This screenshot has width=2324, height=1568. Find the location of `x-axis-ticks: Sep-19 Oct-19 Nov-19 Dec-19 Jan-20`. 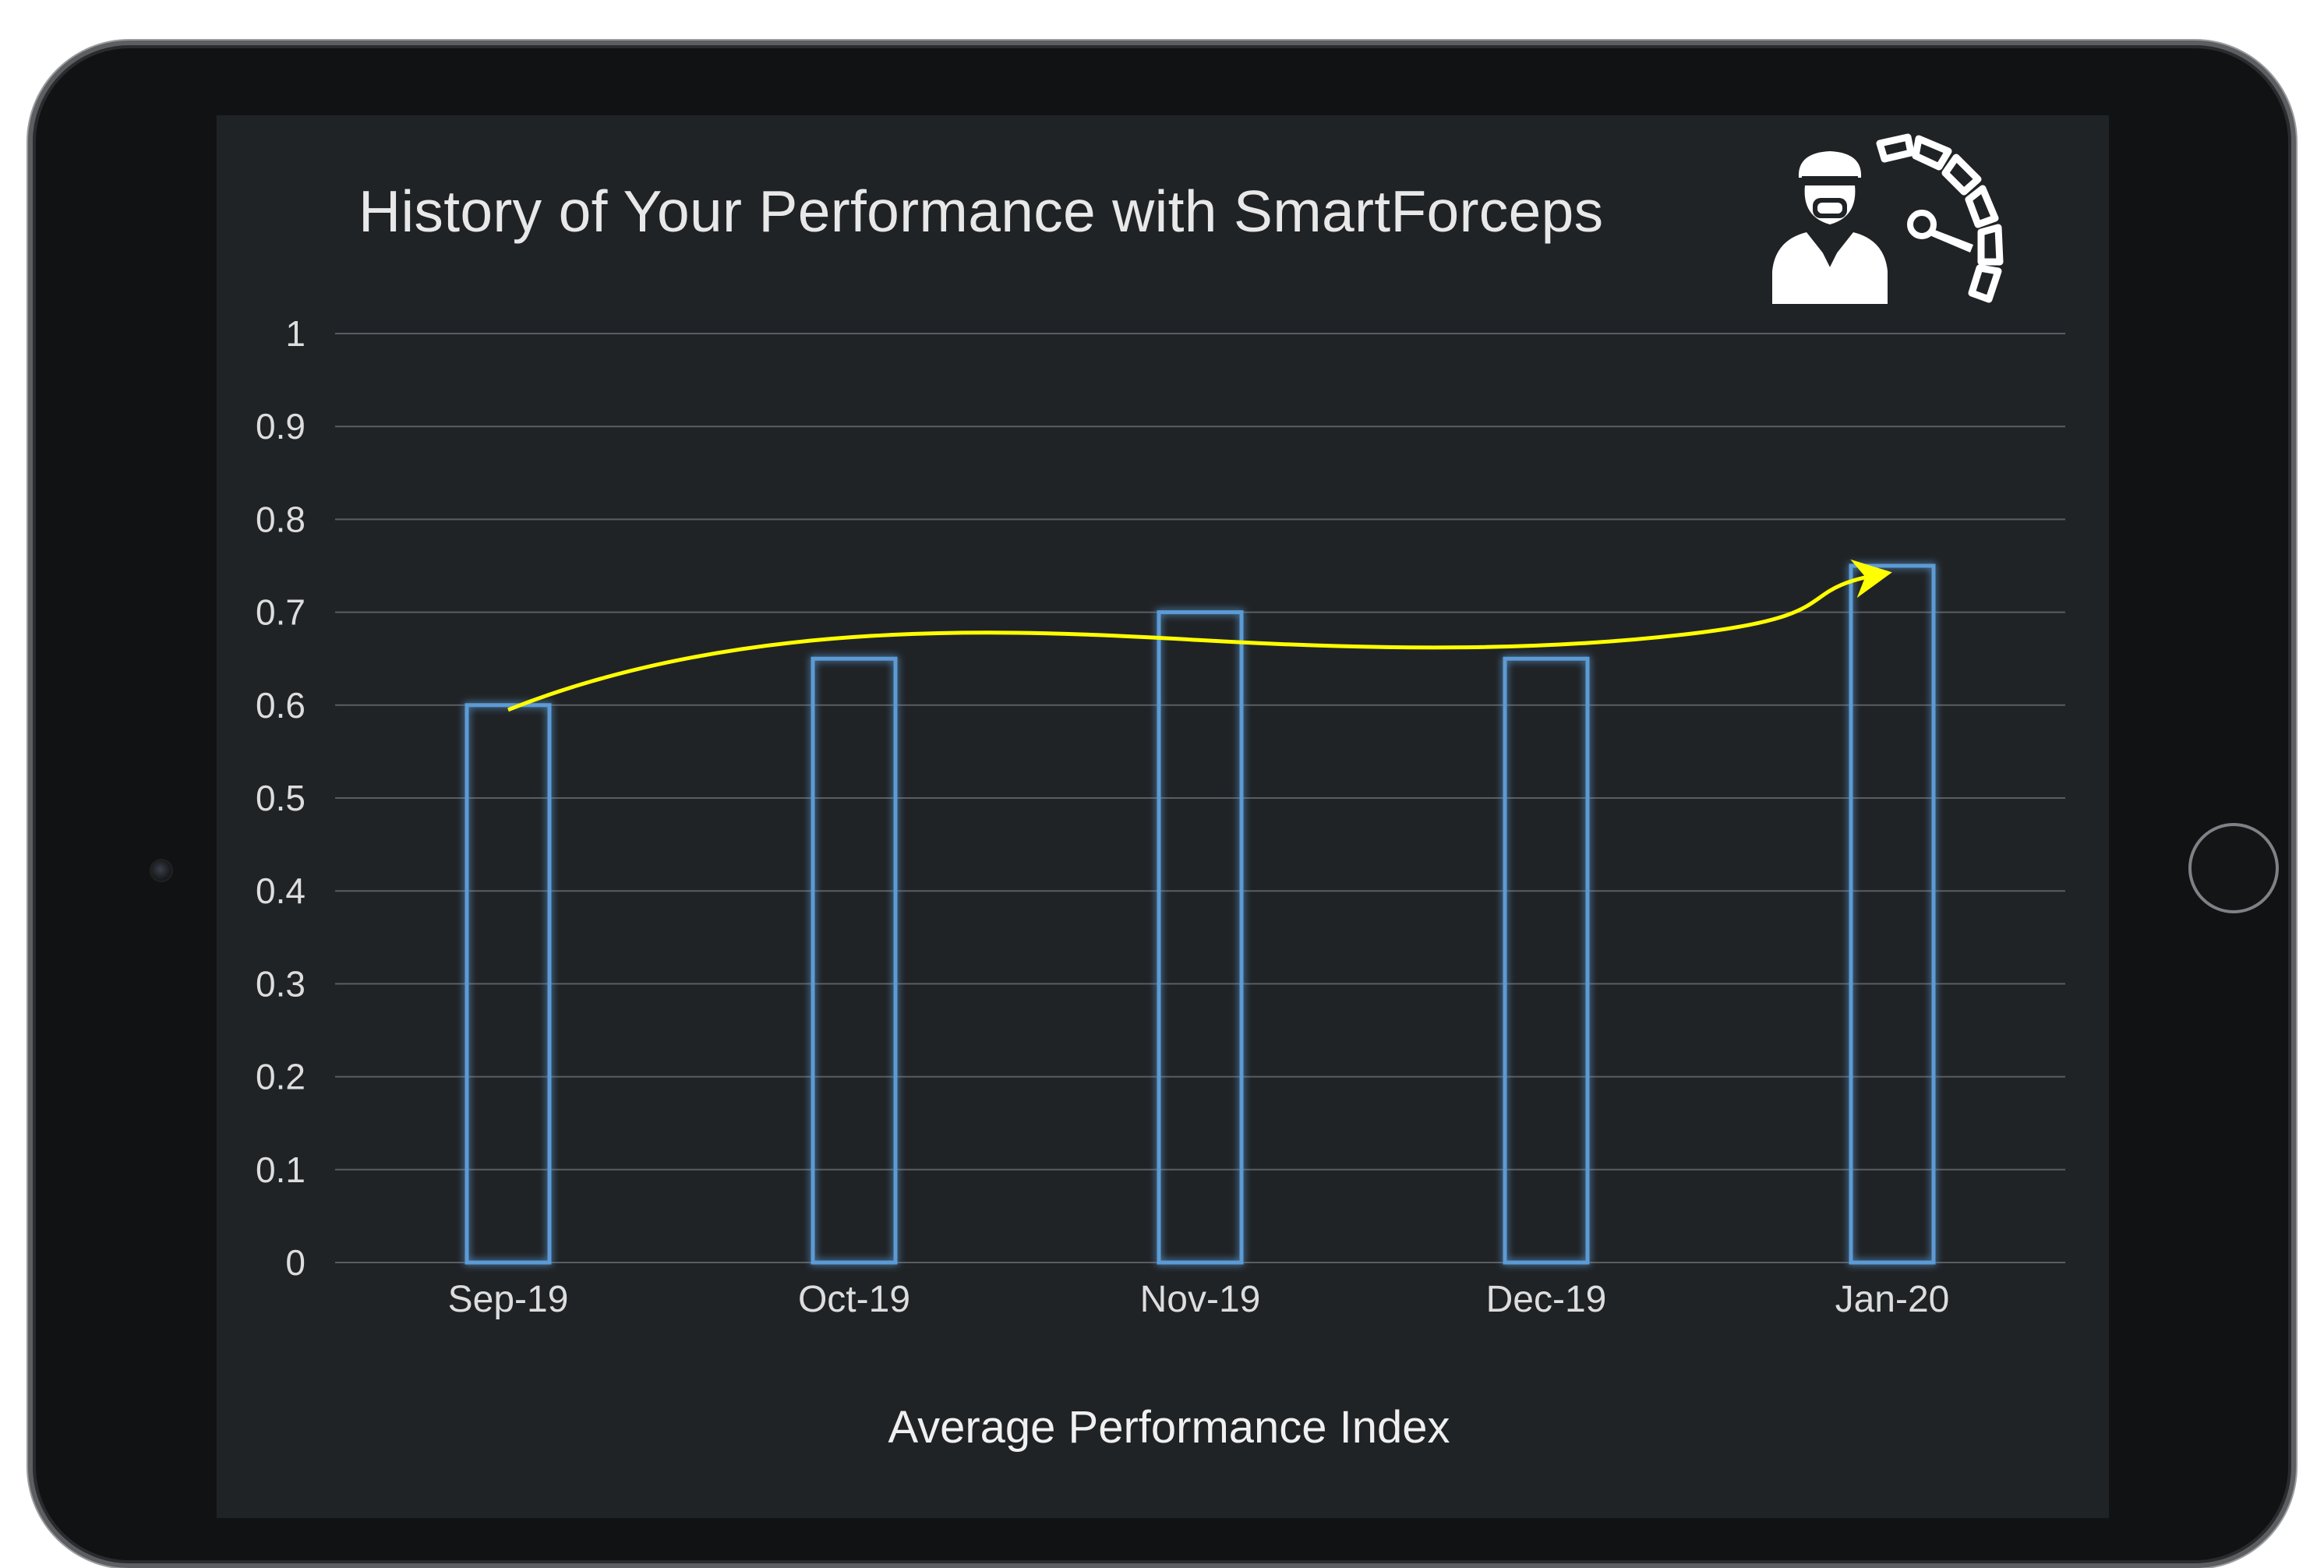

x-axis-ticks: Sep-19 Oct-19 Nov-19 Dec-19 Jan-20 is located at coordinates (1199, 1299).